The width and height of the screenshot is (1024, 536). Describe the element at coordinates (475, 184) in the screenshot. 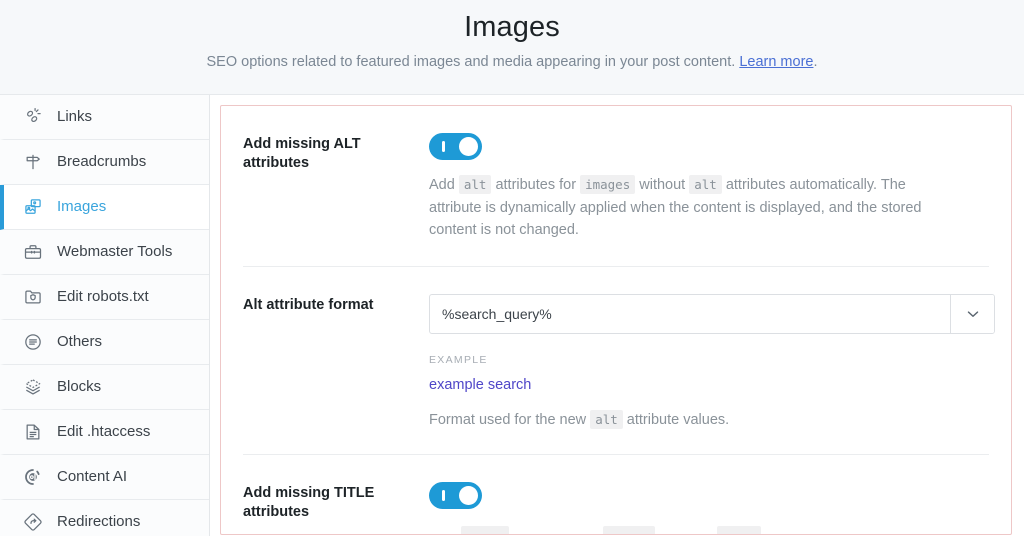

I see `code-chip-alt: alt` at that location.